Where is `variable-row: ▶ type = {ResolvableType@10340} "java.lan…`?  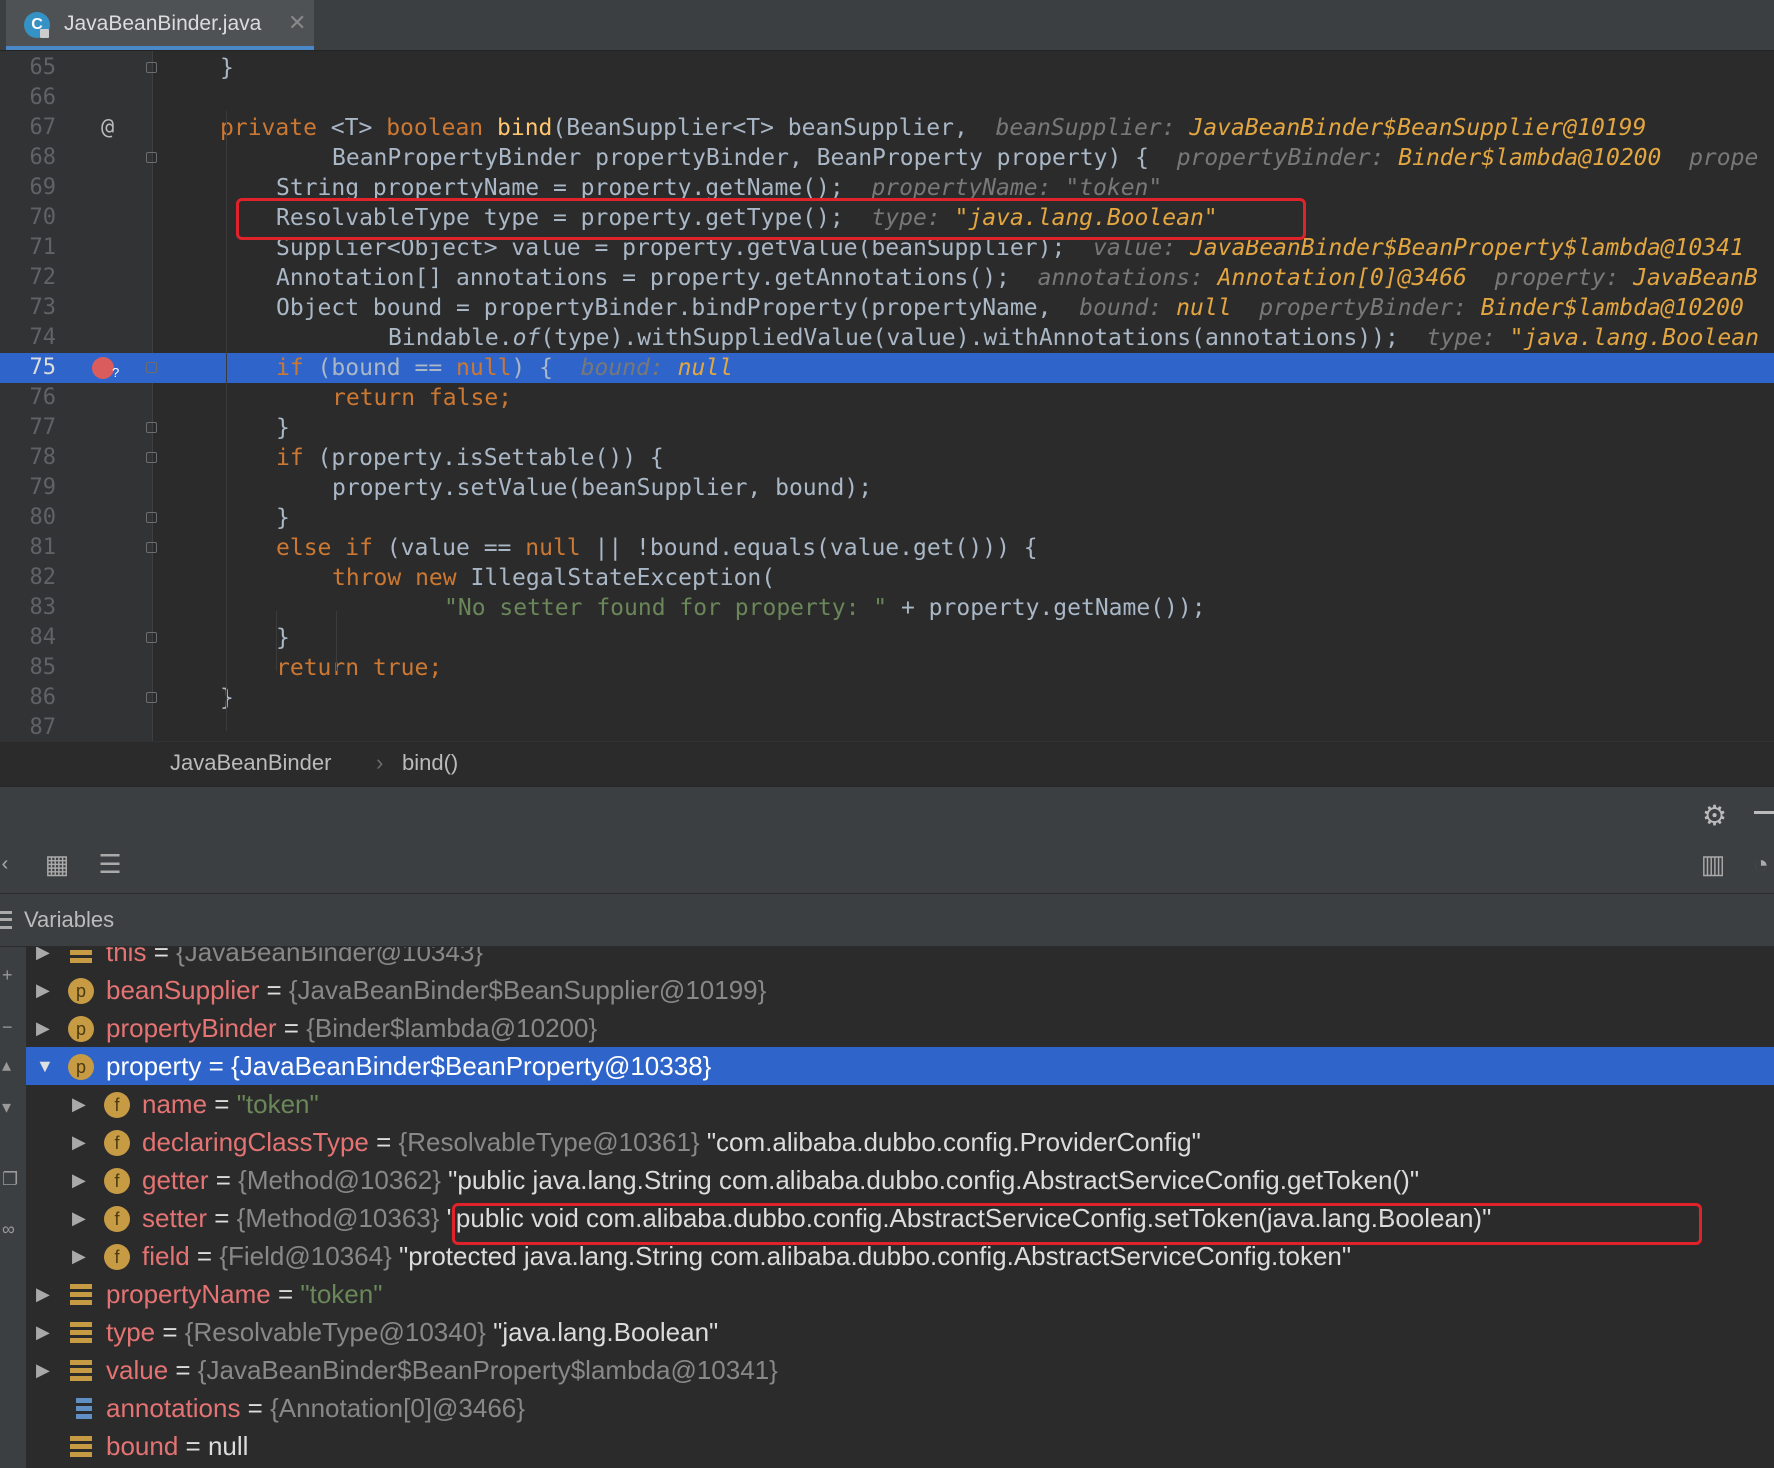
variable-row: ▶ type = {ResolvableType@10340} "java.lan… is located at coordinates (900, 1332).